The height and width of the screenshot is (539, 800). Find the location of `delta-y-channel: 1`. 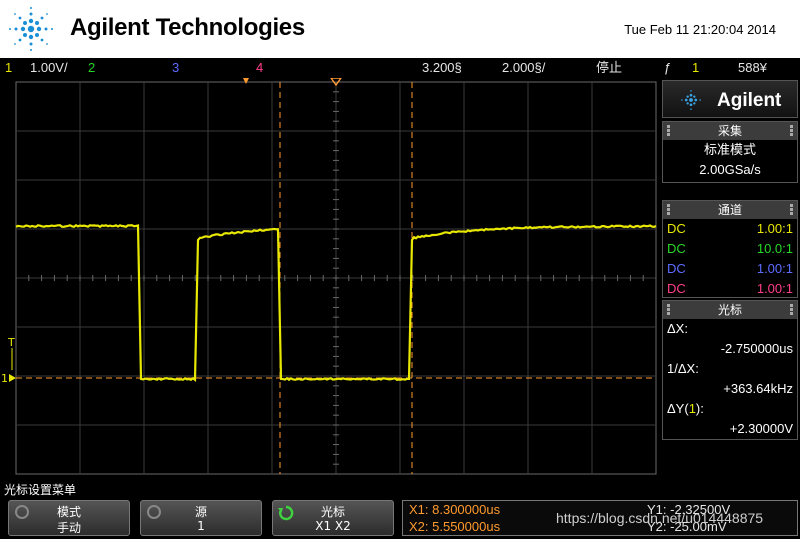

delta-y-channel: 1 is located at coordinates (692, 408).